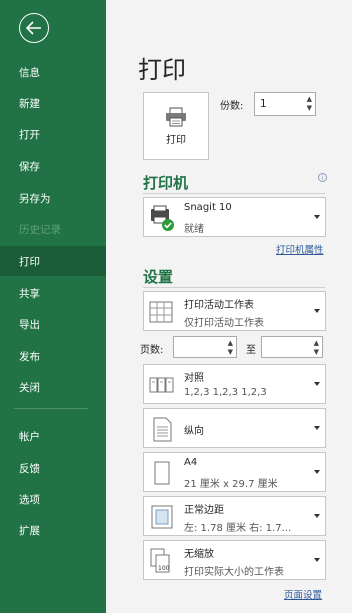 The height and width of the screenshot is (613, 352). What do you see at coordinates (53, 293) in the screenshot?
I see `nav-share: 共享` at bounding box center [53, 293].